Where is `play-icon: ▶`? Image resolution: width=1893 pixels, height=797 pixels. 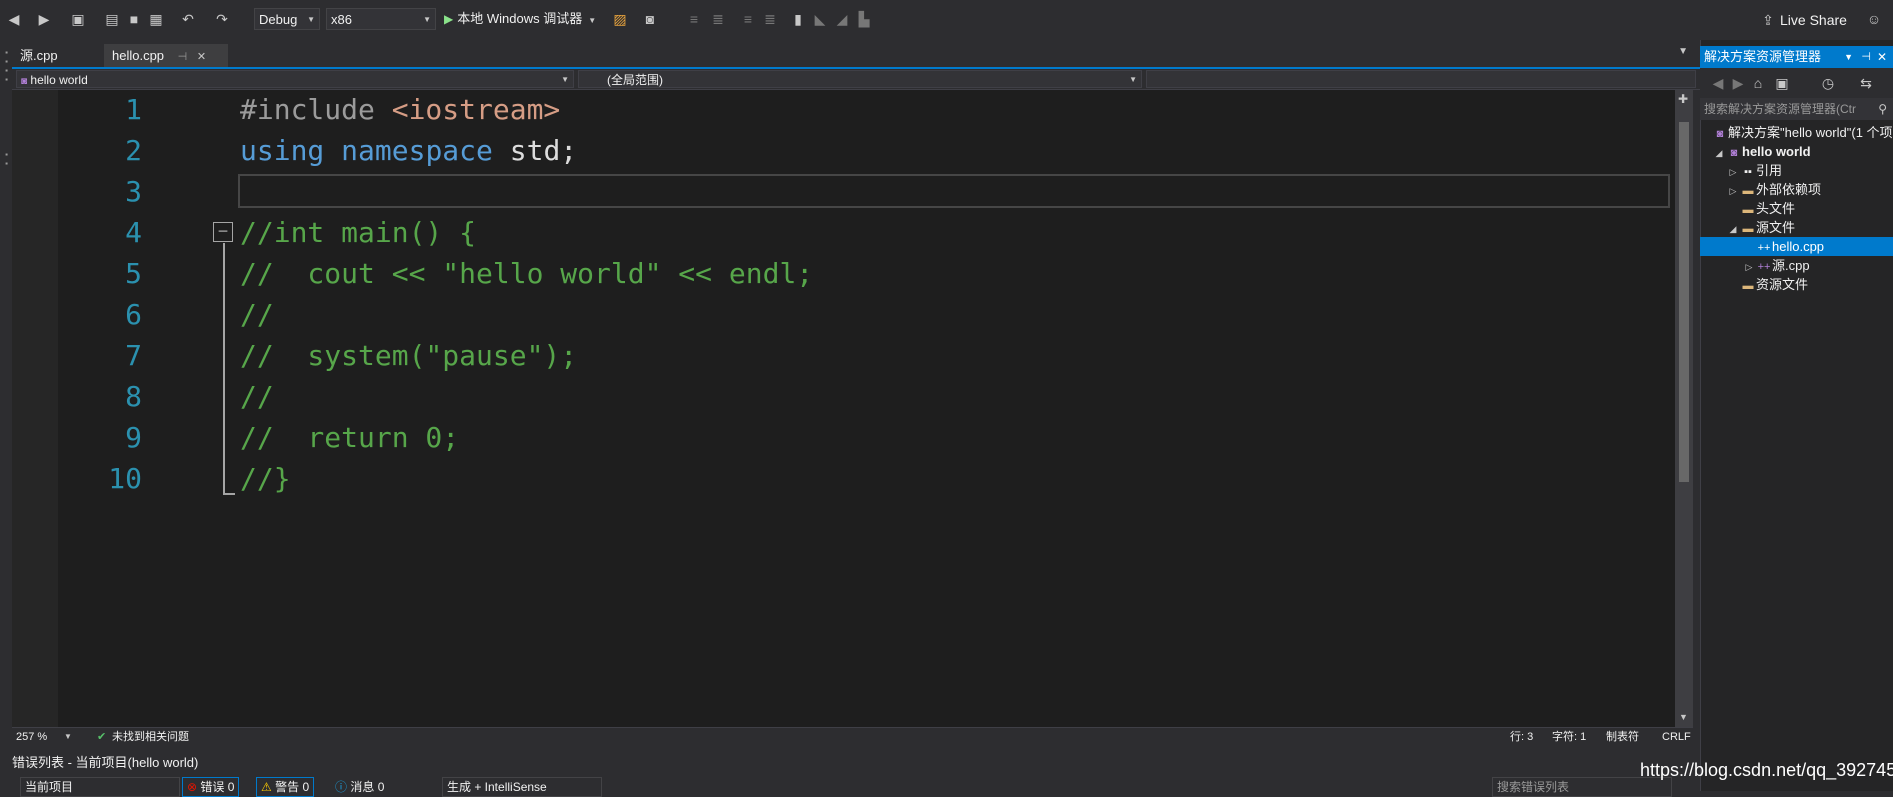 play-icon: ▶ is located at coordinates (449, 19).